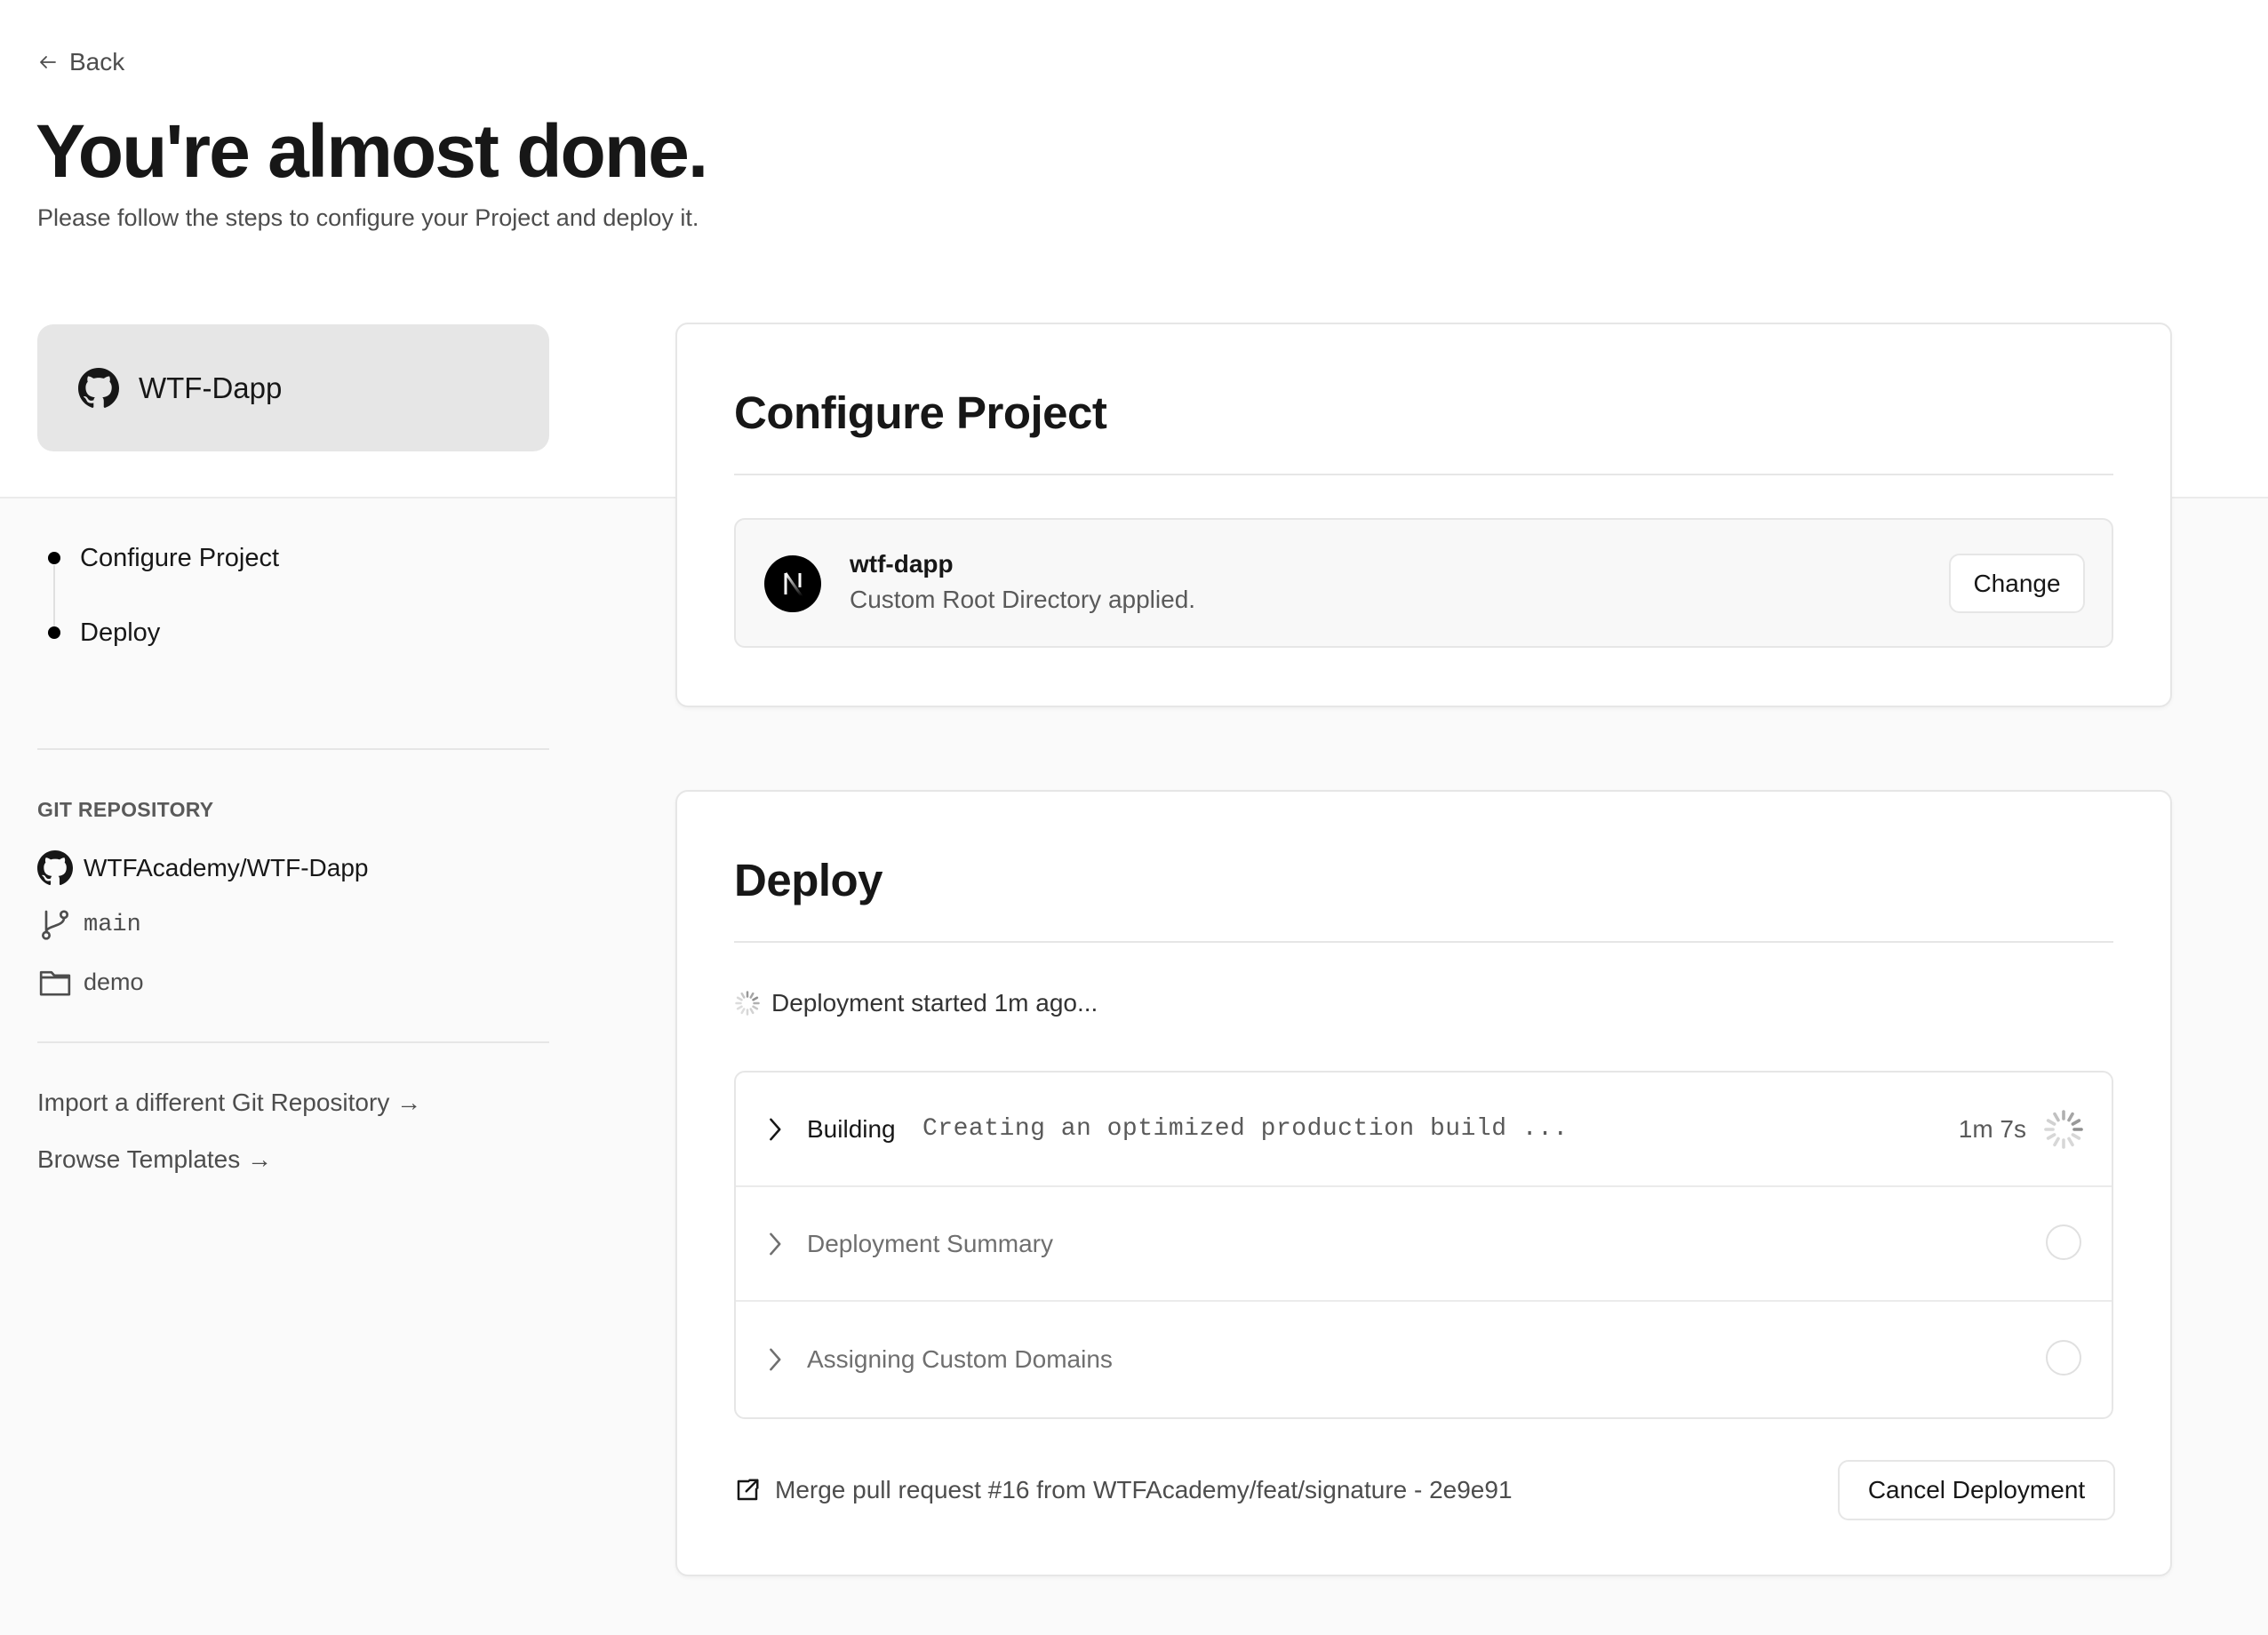 Image resolution: width=2268 pixels, height=1635 pixels. What do you see at coordinates (293, 558) in the screenshot?
I see `step-item-configure-project: Configure Project` at bounding box center [293, 558].